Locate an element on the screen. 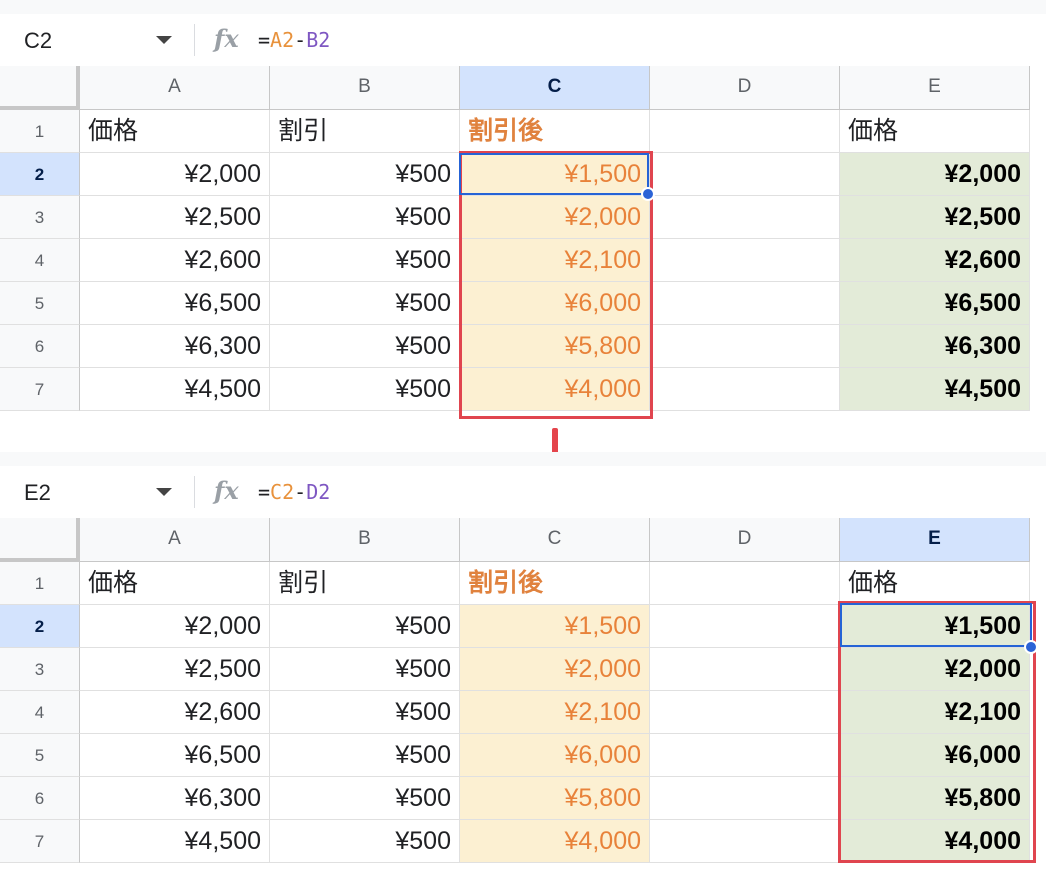 This screenshot has width=1046, height=870. cell-e5: ¥6,500 is located at coordinates (935, 303).